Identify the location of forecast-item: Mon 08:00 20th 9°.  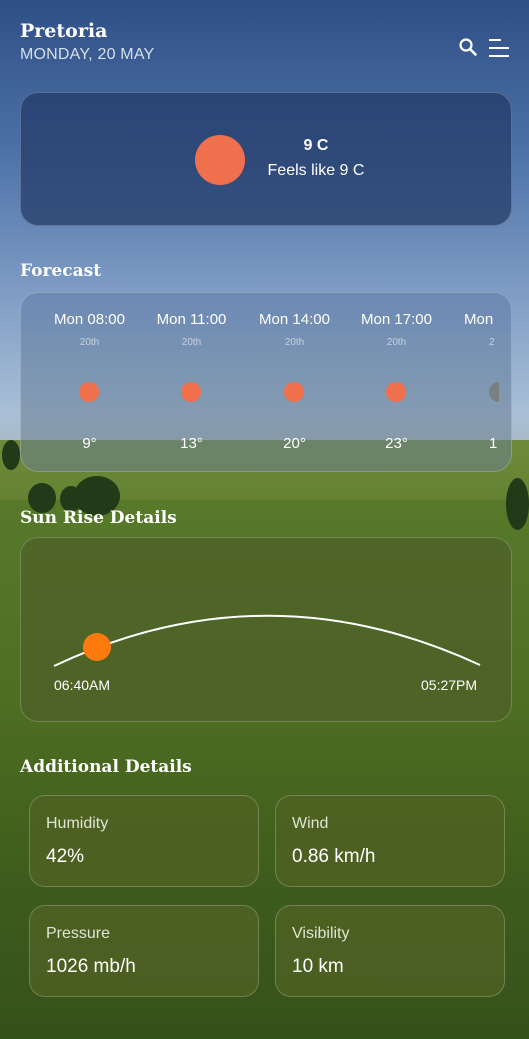
(89, 382).